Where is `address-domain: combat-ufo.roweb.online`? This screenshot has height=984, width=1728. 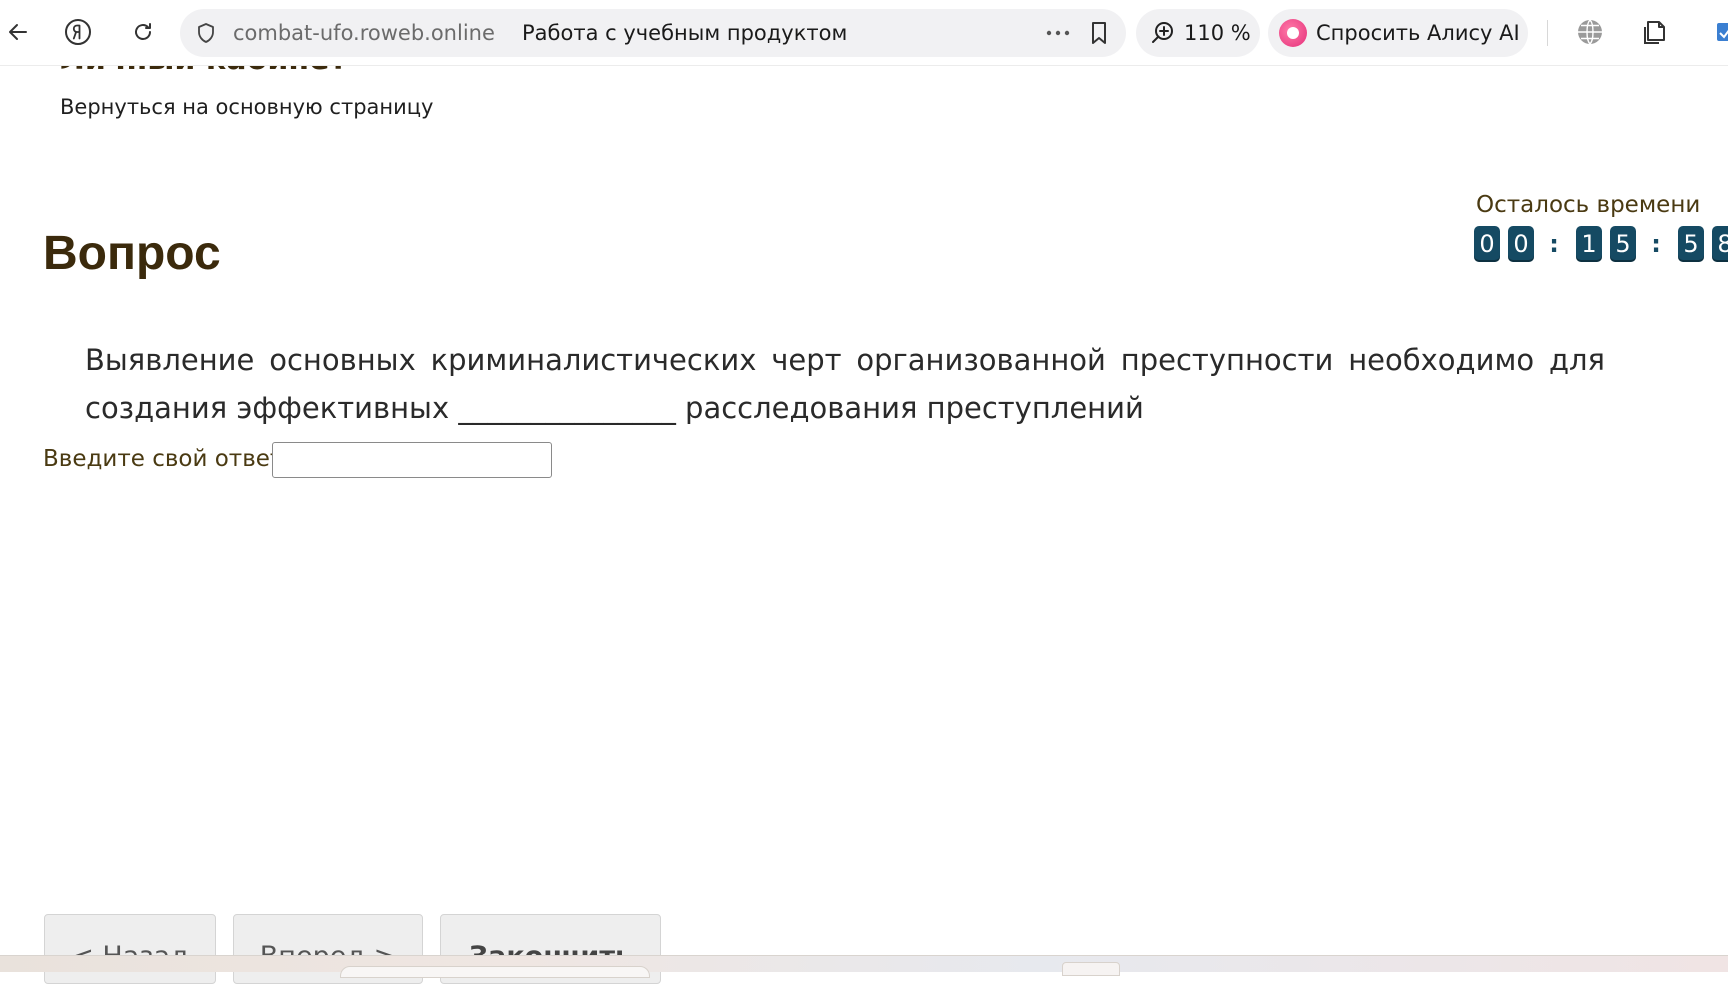
address-domain: combat-ufo.roweb.online is located at coordinates (364, 33).